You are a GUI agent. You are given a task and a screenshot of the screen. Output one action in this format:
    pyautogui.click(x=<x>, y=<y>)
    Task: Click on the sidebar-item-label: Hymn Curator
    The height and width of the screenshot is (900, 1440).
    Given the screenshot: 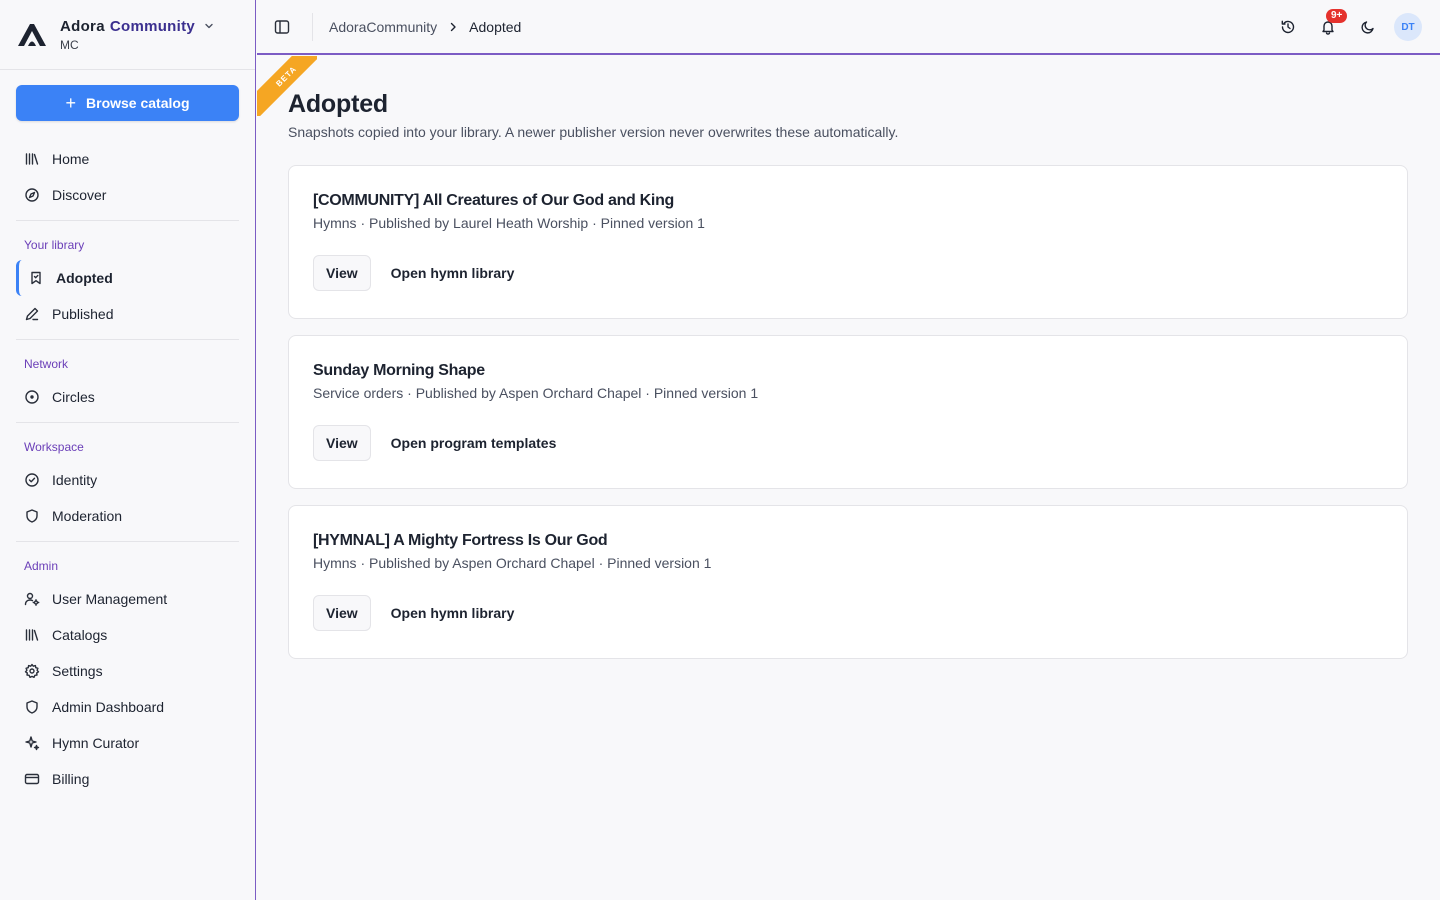 What is the action you would take?
    pyautogui.click(x=96, y=743)
    